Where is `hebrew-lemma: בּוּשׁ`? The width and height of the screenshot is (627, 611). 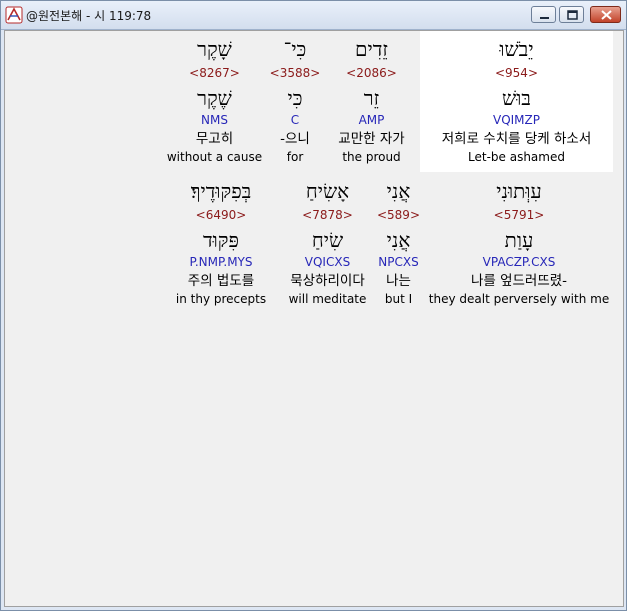 hebrew-lemma: בּוּשׁ is located at coordinates (516, 98).